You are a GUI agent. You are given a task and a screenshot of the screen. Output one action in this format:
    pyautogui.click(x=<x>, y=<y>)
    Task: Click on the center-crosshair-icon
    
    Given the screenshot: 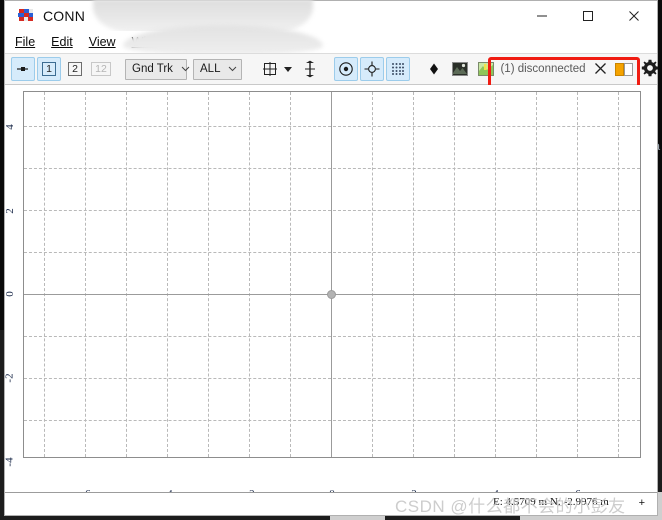 What is the action you would take?
    pyautogui.click(x=372, y=69)
    